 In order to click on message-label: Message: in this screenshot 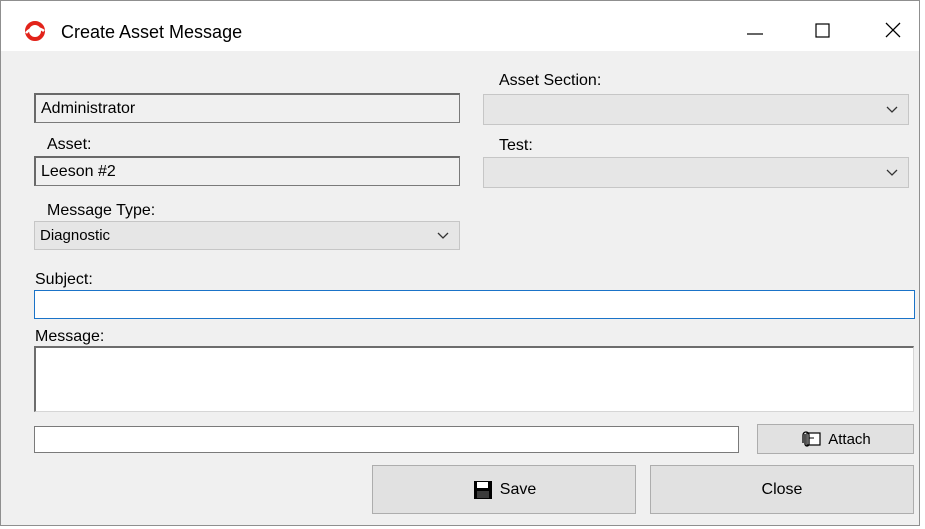, I will do `click(70, 336)`.